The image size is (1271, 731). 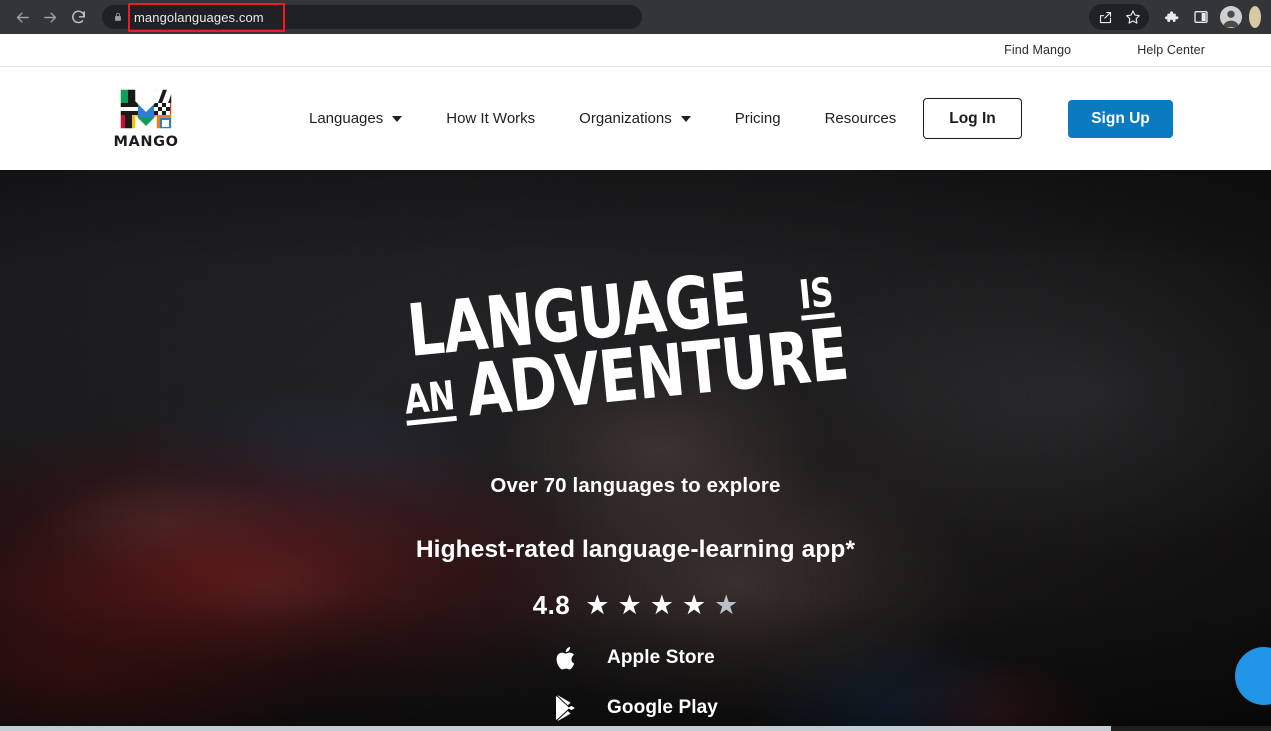 What do you see at coordinates (146, 142) in the screenshot?
I see `mango-wordmark: MANGO` at bounding box center [146, 142].